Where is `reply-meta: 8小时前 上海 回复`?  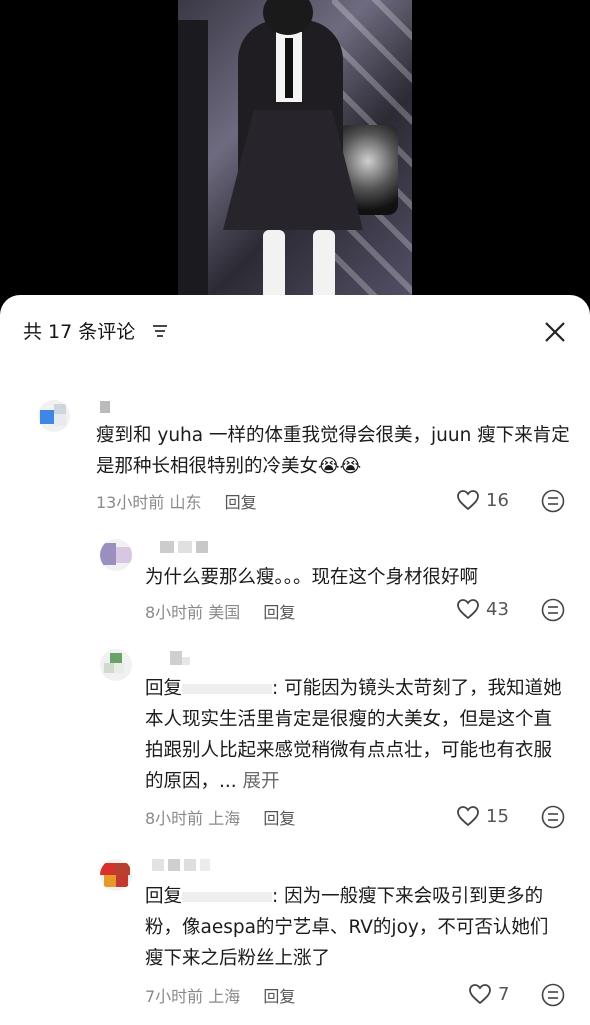
reply-meta: 8小时前 上海 回复 is located at coordinates (220, 817).